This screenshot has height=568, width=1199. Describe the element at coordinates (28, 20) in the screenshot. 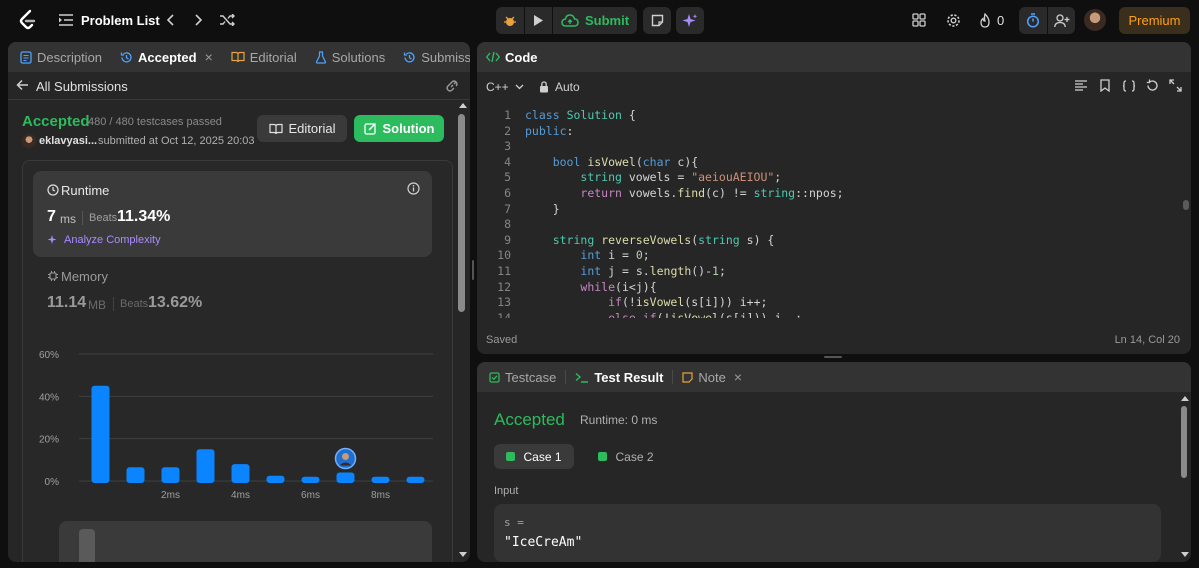

I see `leetcode-logo-icon` at that location.